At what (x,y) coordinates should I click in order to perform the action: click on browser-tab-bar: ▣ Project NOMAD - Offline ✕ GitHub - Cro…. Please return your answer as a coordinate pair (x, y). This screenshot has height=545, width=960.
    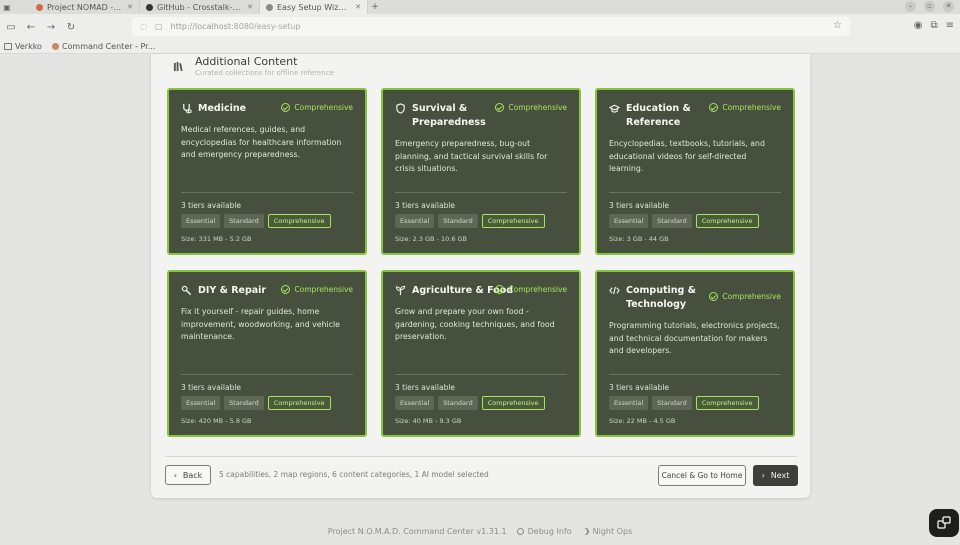
    Looking at the image, I should click on (480, 7).